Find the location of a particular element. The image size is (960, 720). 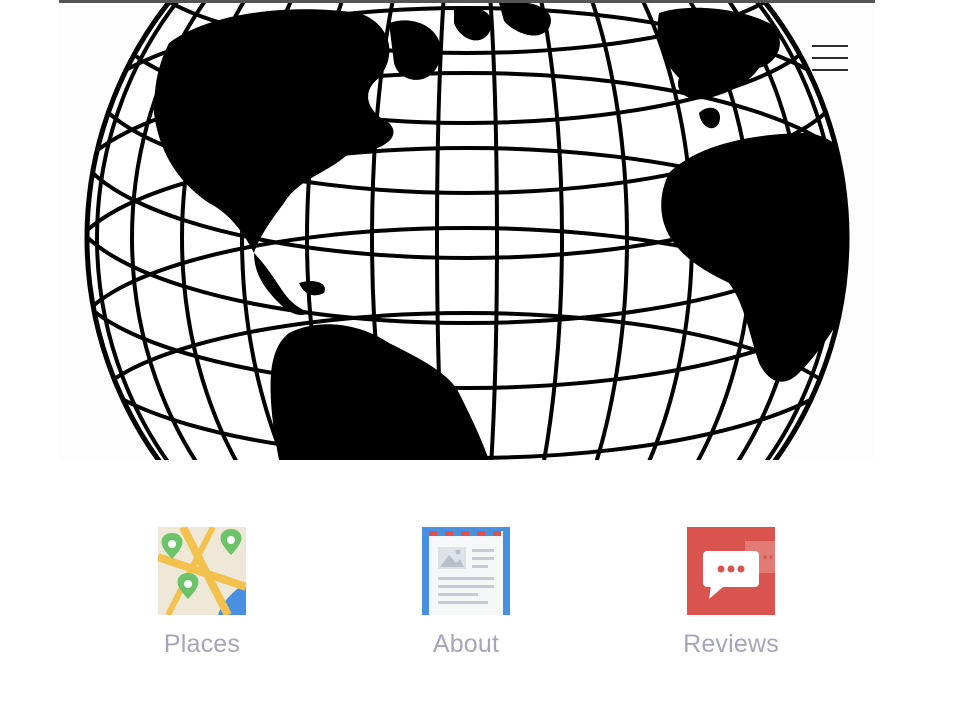

hamburger-menu-button is located at coordinates (830, 59).